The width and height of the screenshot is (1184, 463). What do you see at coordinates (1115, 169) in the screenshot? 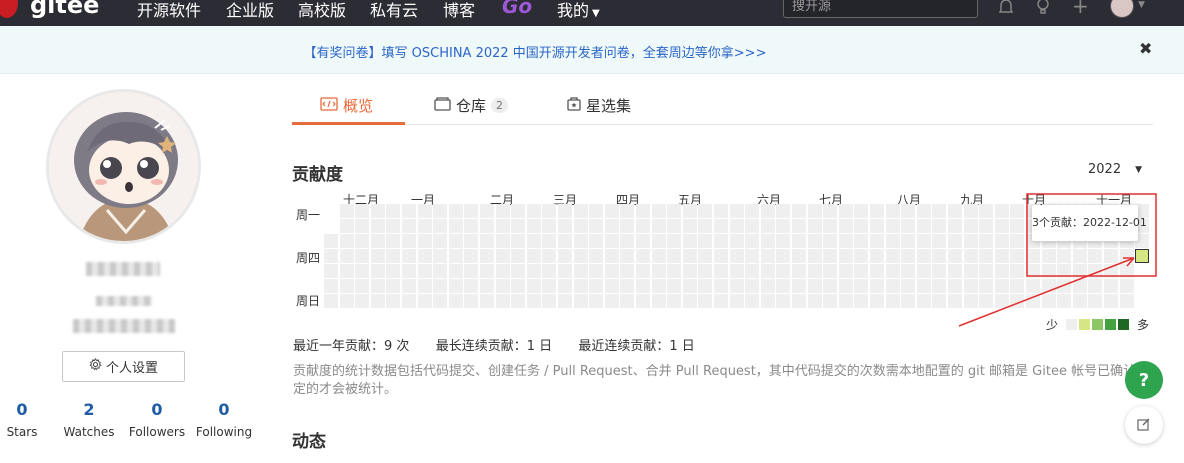
I see `year-select: 2022 ▼` at bounding box center [1115, 169].